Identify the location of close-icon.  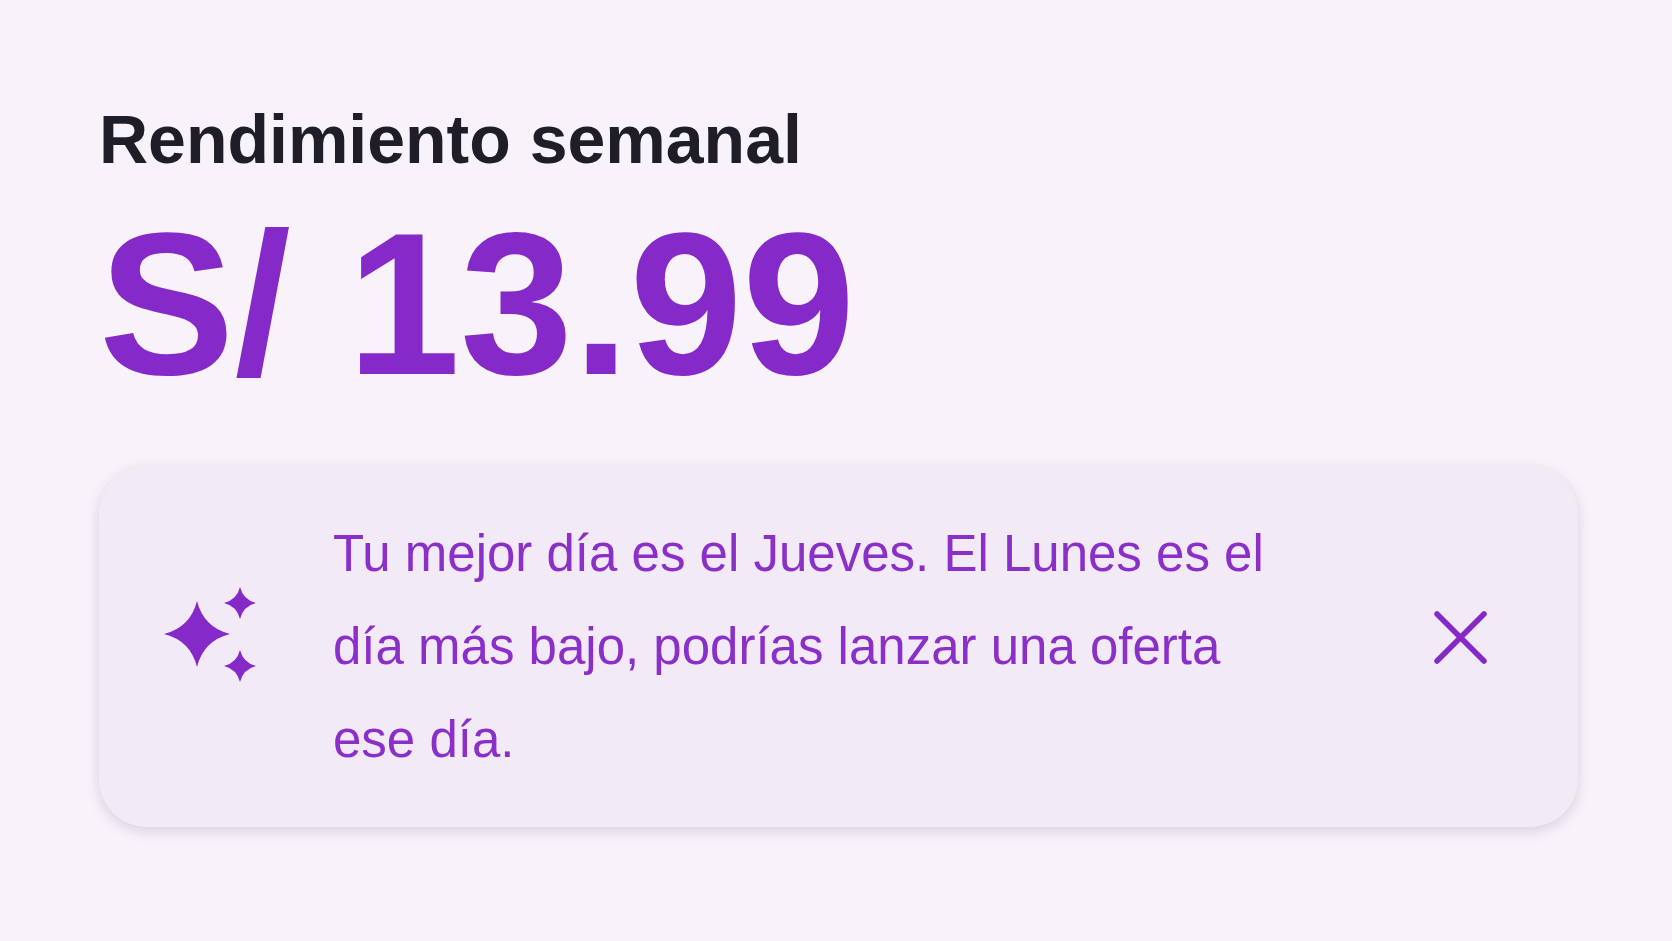
(1460, 637).